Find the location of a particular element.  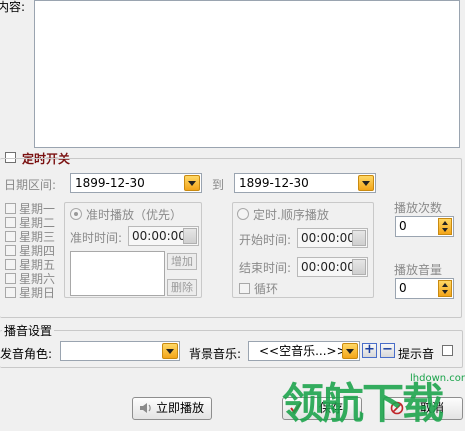

scheduled-time-value: 00:00:00 is located at coordinates (159, 236).